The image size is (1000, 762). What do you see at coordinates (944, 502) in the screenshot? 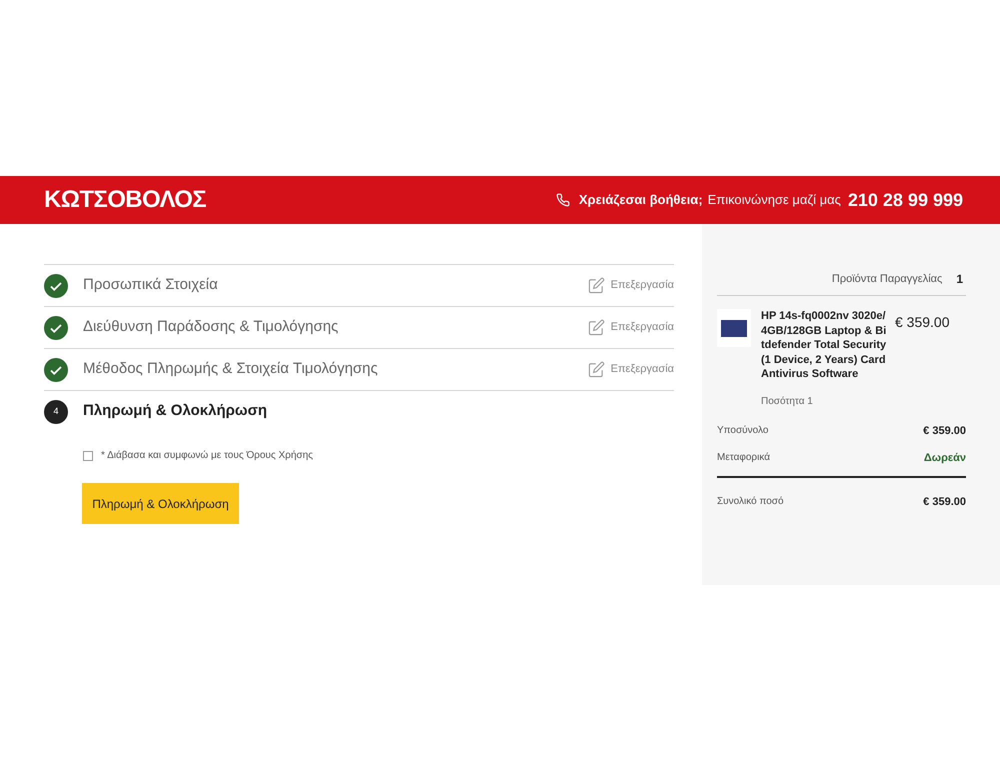
I see `total-value: € 359.00` at bounding box center [944, 502].